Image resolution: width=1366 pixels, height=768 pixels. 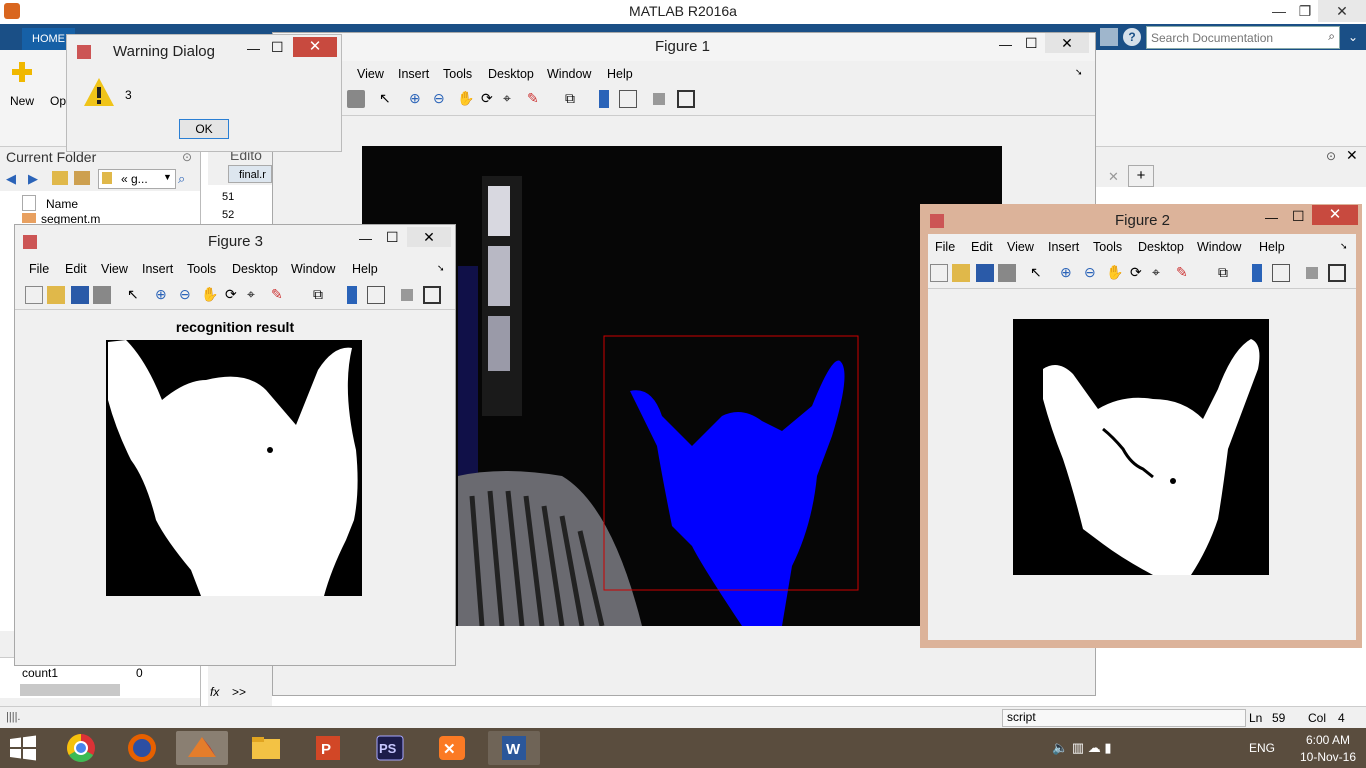 What do you see at coordinates (1078, 747) in the screenshot?
I see `network-icon: ▥` at bounding box center [1078, 747].